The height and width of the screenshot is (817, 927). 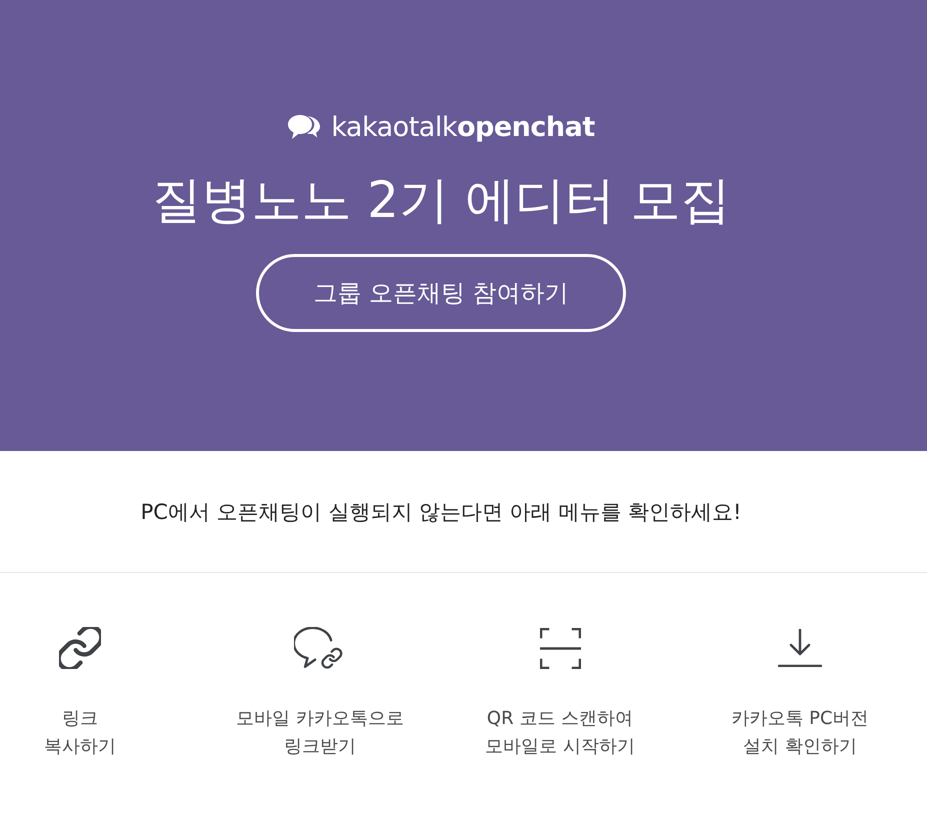 What do you see at coordinates (441, 200) in the screenshot?
I see `page-title: 질병노노 2기 에디터 모집` at bounding box center [441, 200].